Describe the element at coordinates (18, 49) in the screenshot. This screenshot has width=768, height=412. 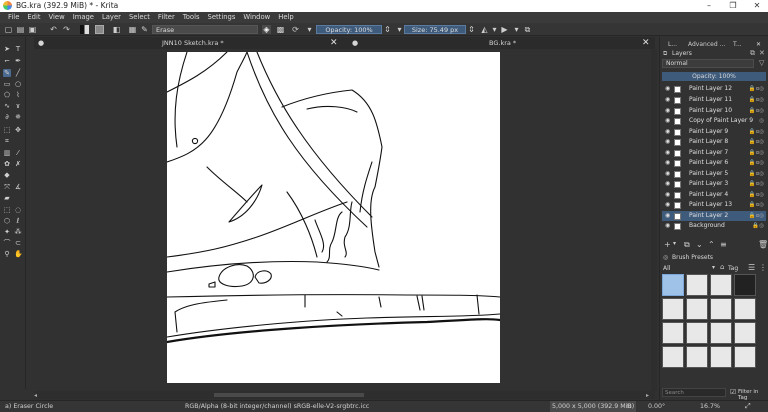
I see `text-tool-icon: T` at that location.